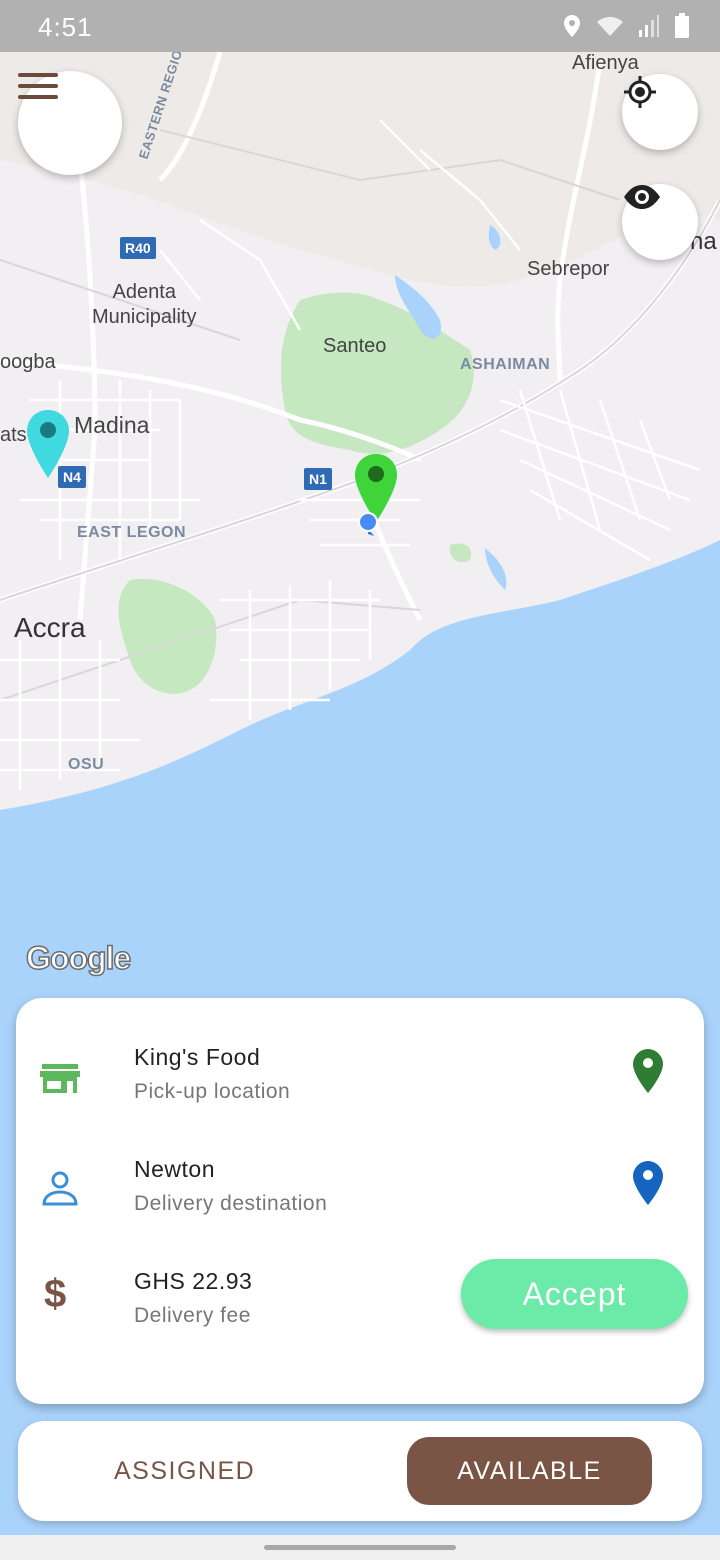  Describe the element at coordinates (318, 479) in the screenshot. I see `route-shield-n1: N1` at that location.